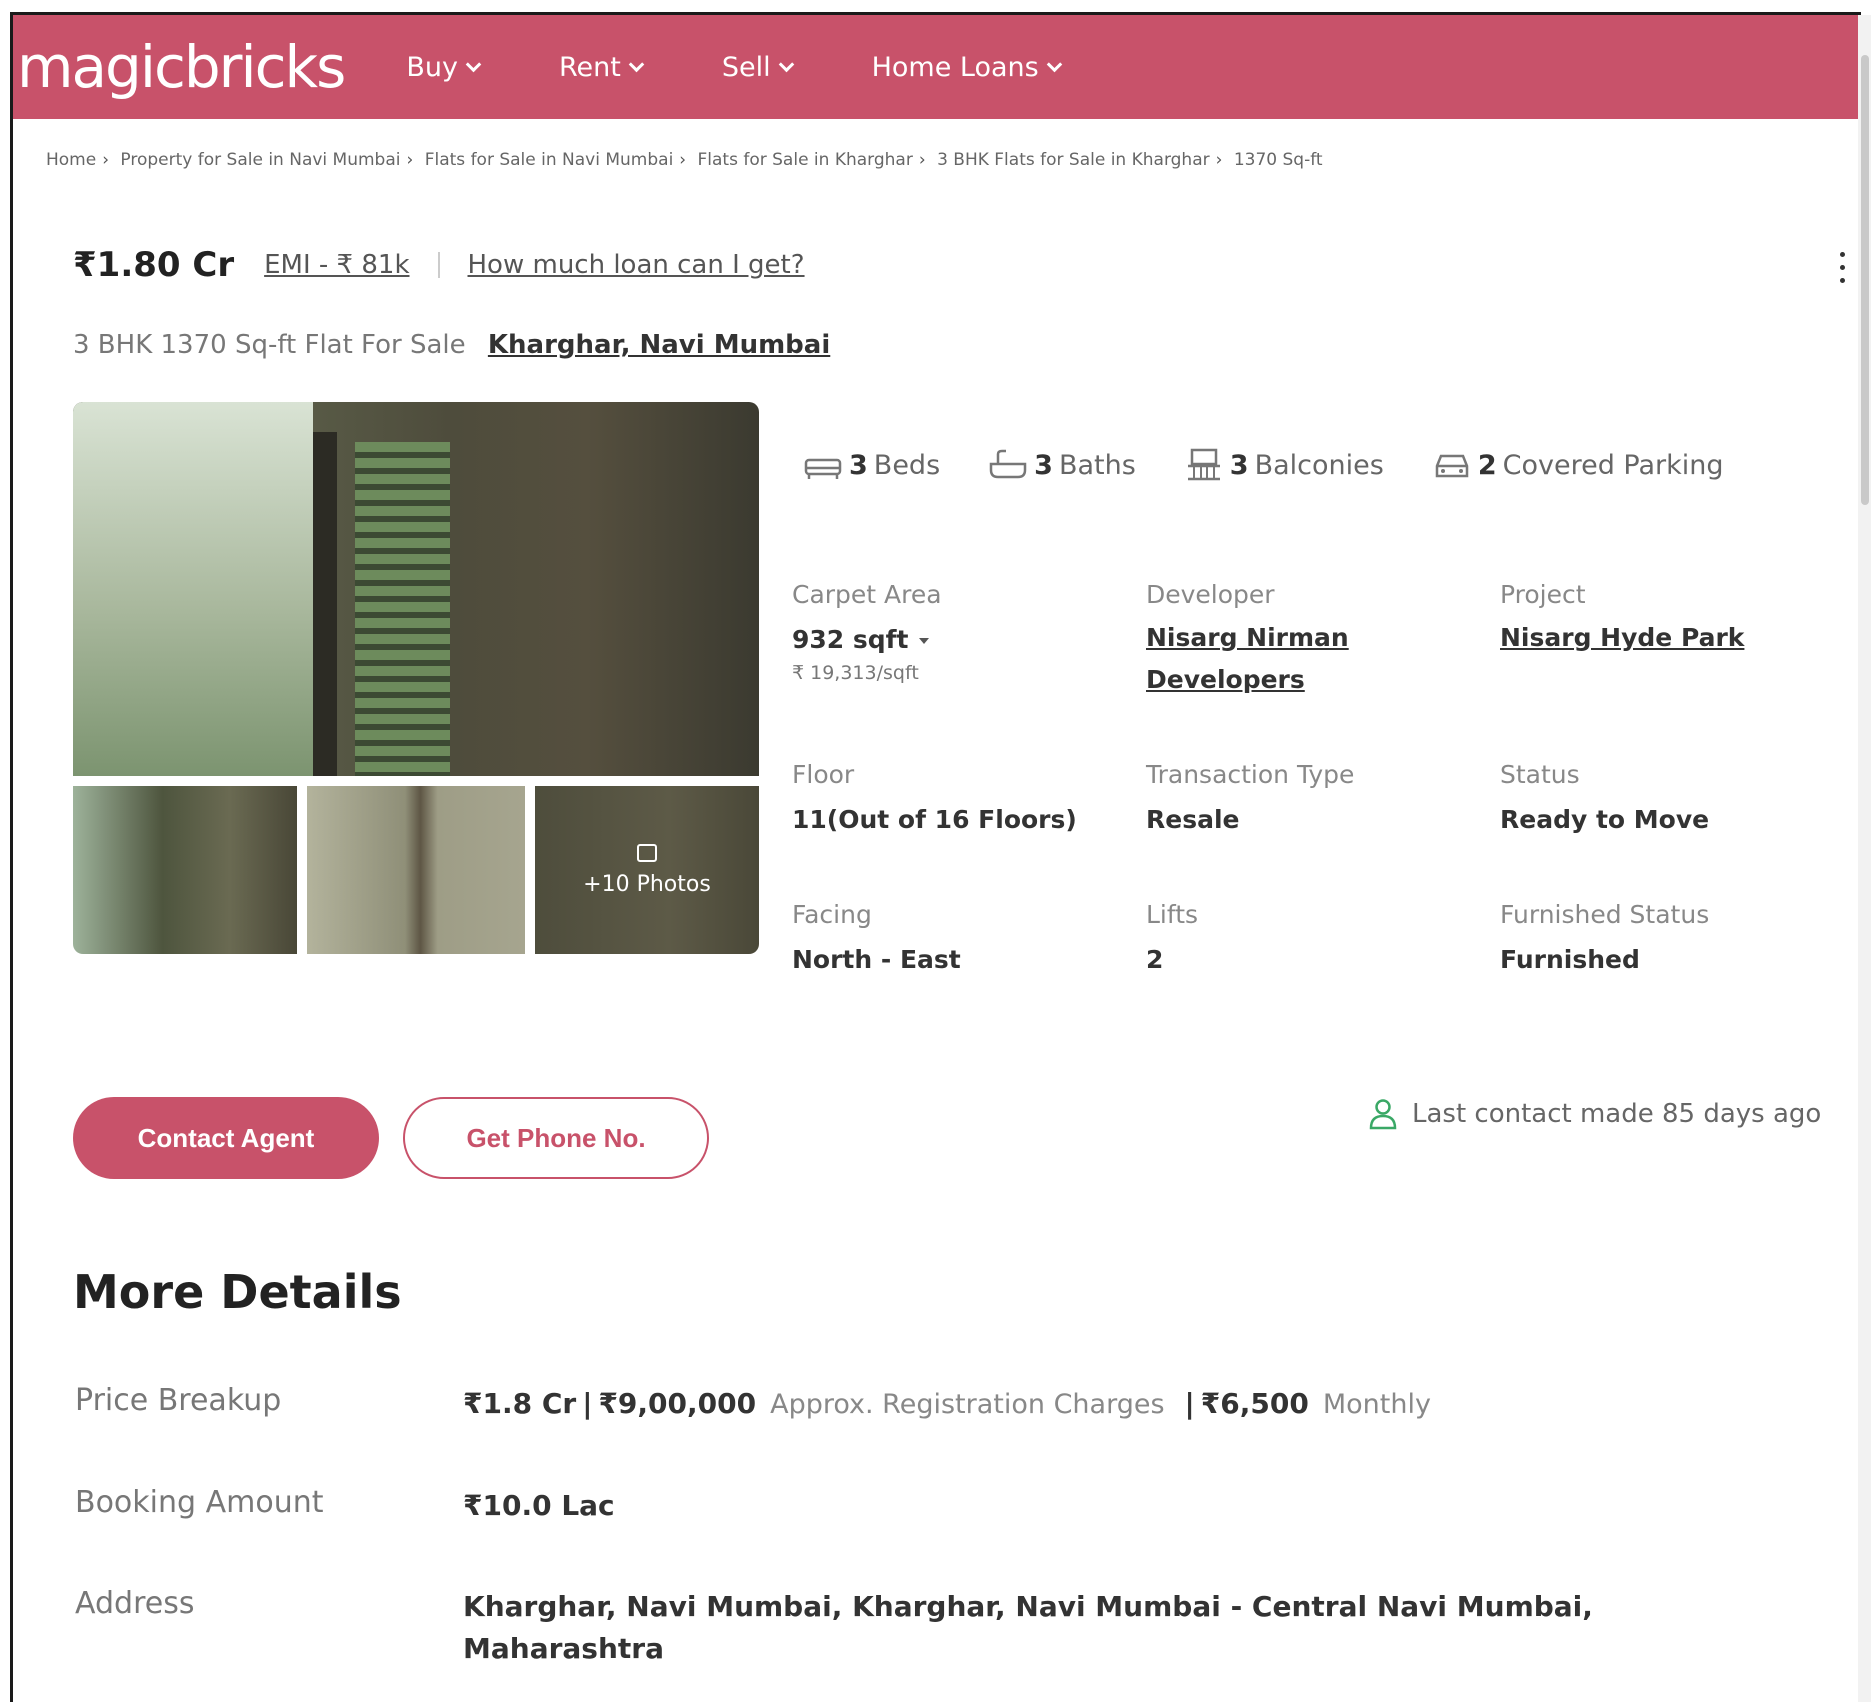 This screenshot has width=1871, height=1702. I want to click on photo-gallery: +10 Photos, so click(416, 678).